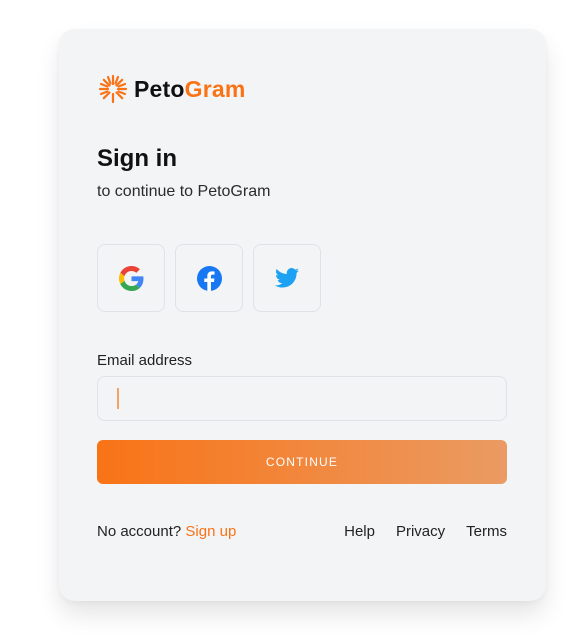 The image size is (581, 637). Describe the element at coordinates (145, 360) in the screenshot. I see `email-label: Email address` at that location.